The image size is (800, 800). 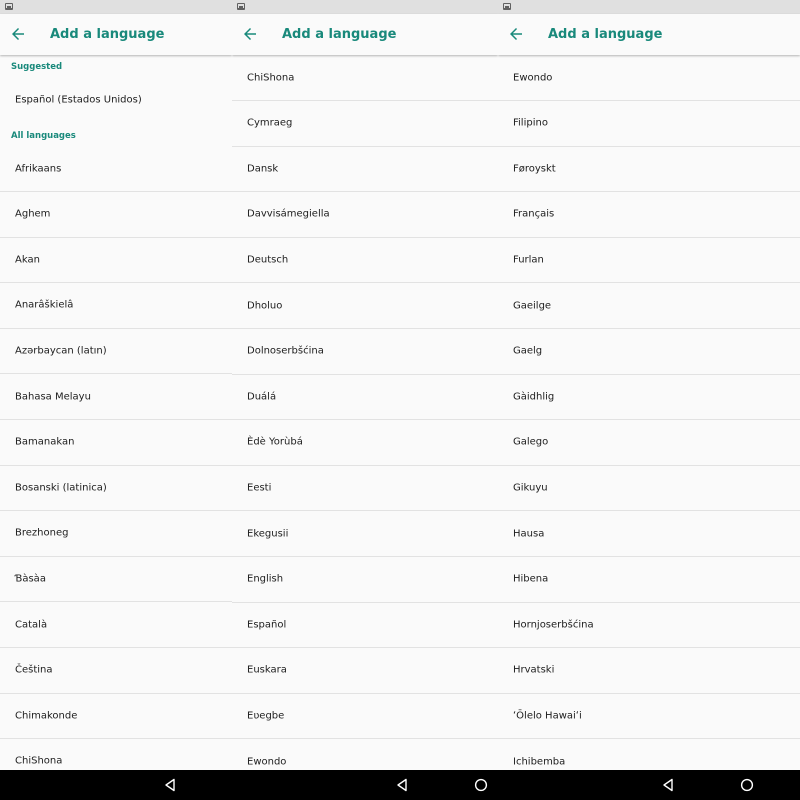 I want to click on list-item: Bahasa Melayu, so click(x=116, y=397).